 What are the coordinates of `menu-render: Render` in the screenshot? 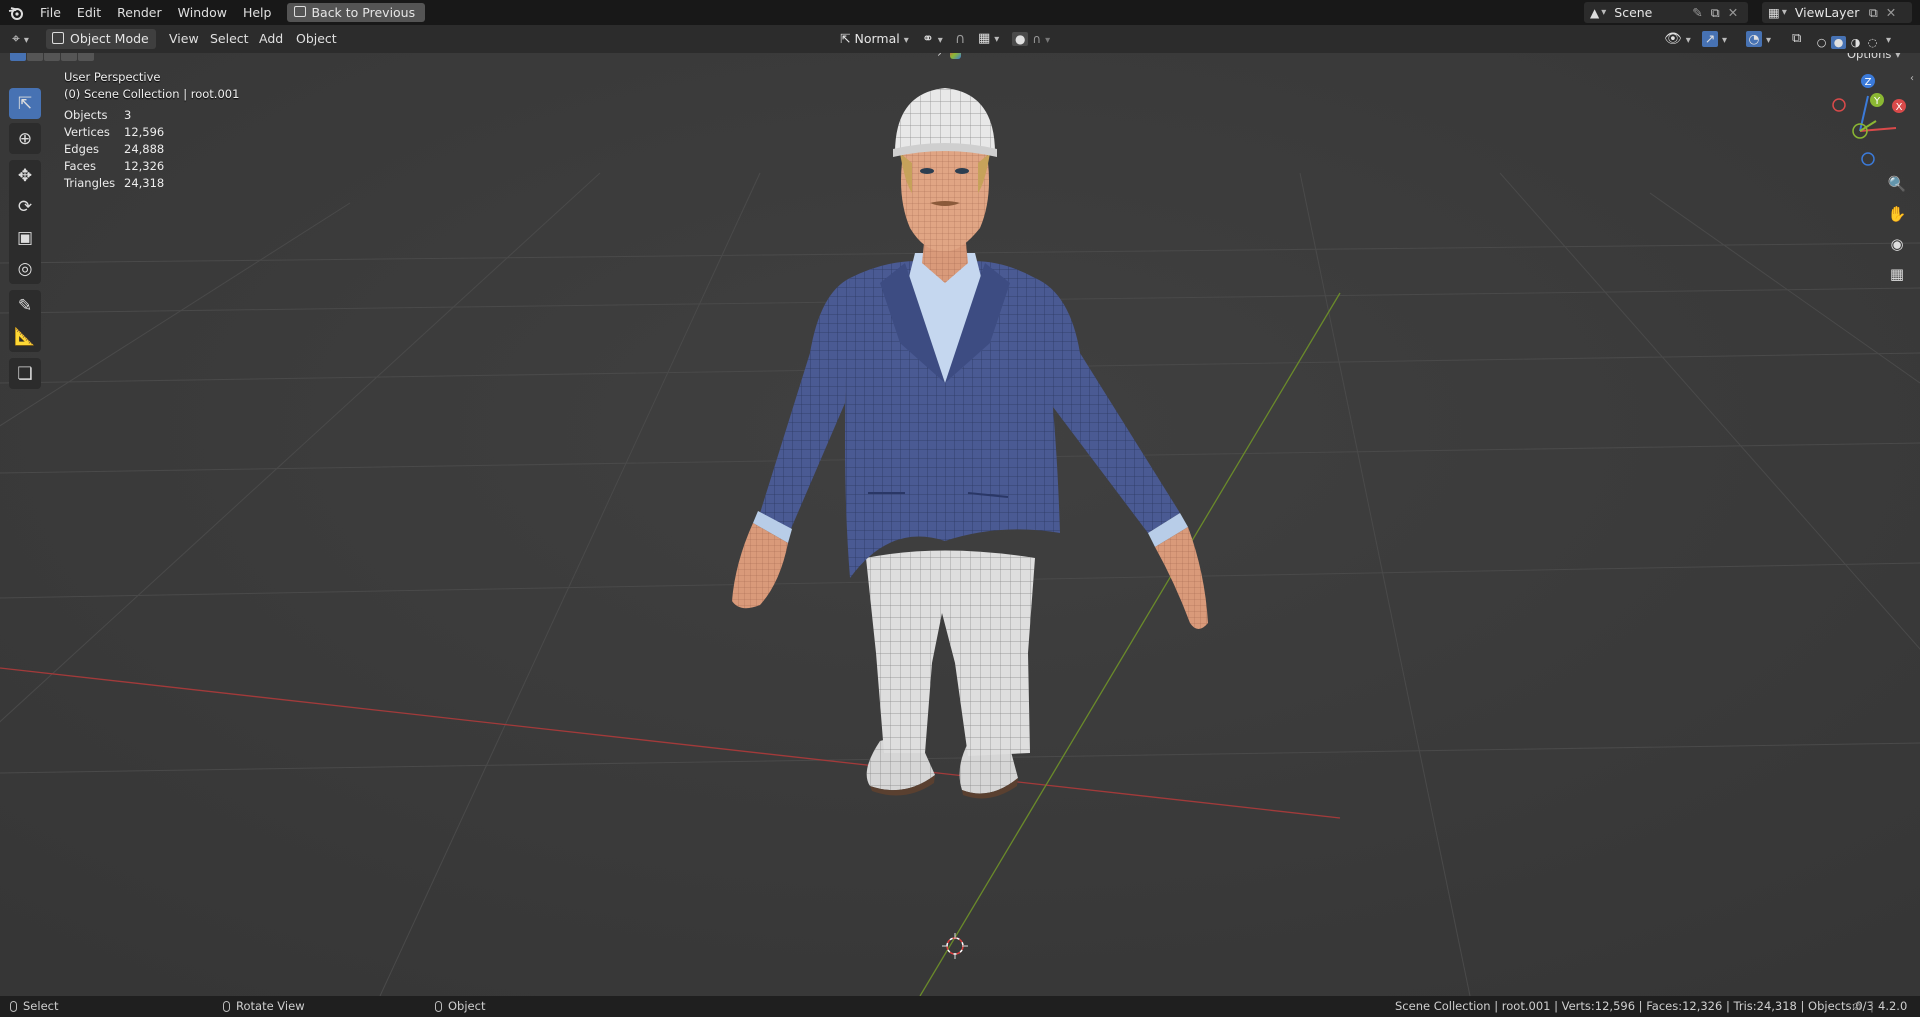 It's located at (139, 12).